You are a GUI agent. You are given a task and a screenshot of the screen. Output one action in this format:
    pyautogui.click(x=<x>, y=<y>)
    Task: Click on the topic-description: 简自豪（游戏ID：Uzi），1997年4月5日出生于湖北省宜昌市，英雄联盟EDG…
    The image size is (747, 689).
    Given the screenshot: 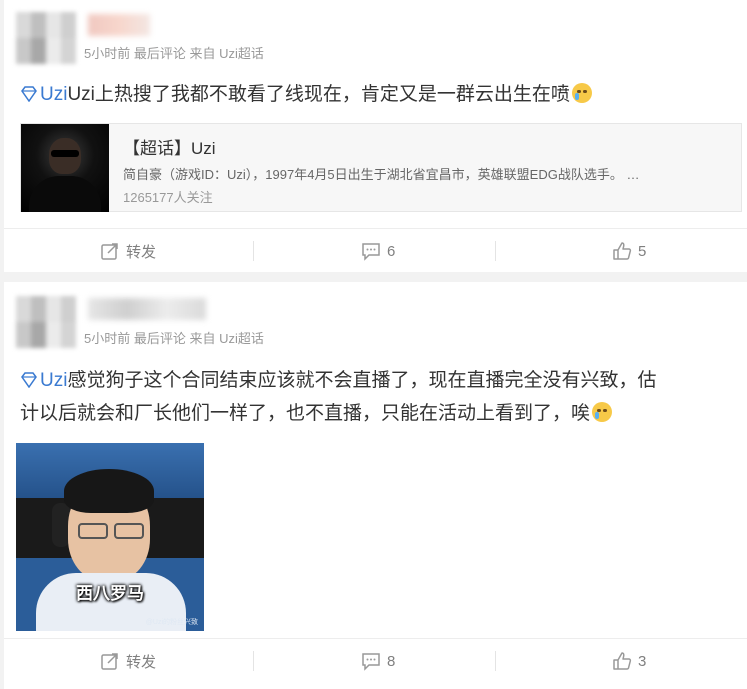 What is the action you would take?
    pyautogui.click(x=381, y=174)
    